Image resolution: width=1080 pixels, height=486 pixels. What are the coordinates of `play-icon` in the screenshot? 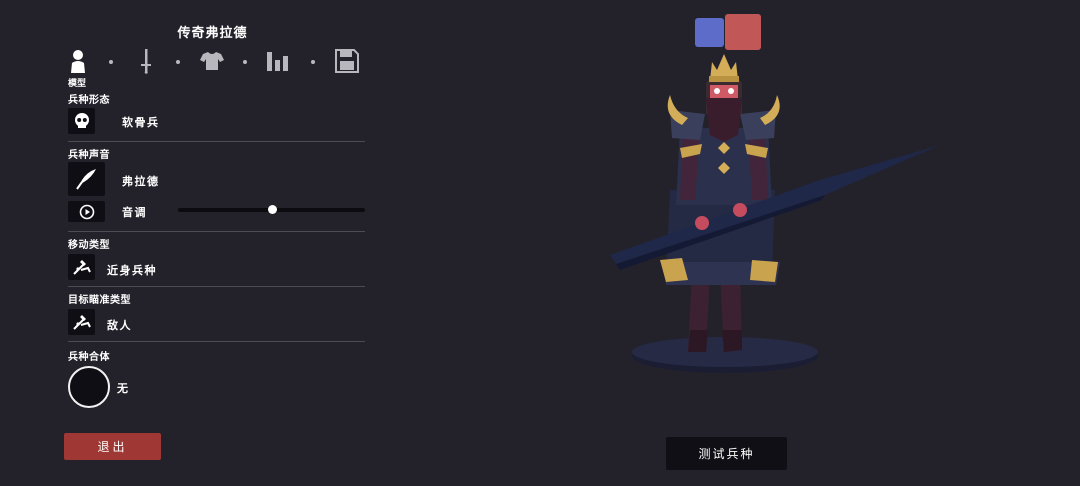 It's located at (86, 211).